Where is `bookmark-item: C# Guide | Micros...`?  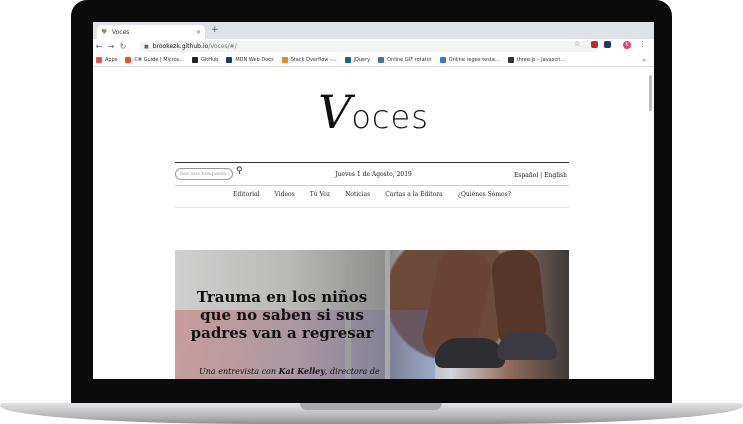 bookmark-item: C# Guide | Micros... is located at coordinates (154, 60).